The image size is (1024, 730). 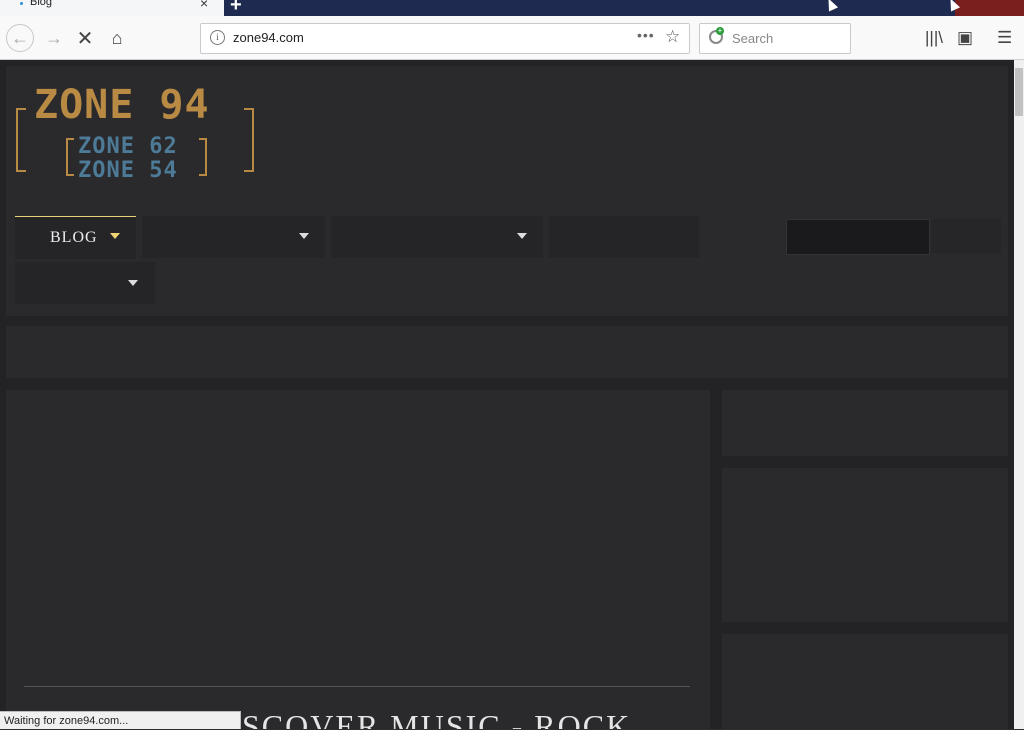 What do you see at coordinates (934, 38) in the screenshot?
I see `library-icon: |||\` at bounding box center [934, 38].